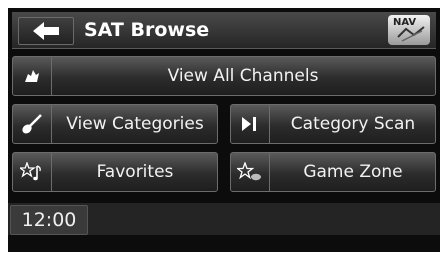 The height and width of the screenshot is (257, 446). What do you see at coordinates (224, 219) in the screenshot?
I see `status-bar: 12:00` at bounding box center [224, 219].